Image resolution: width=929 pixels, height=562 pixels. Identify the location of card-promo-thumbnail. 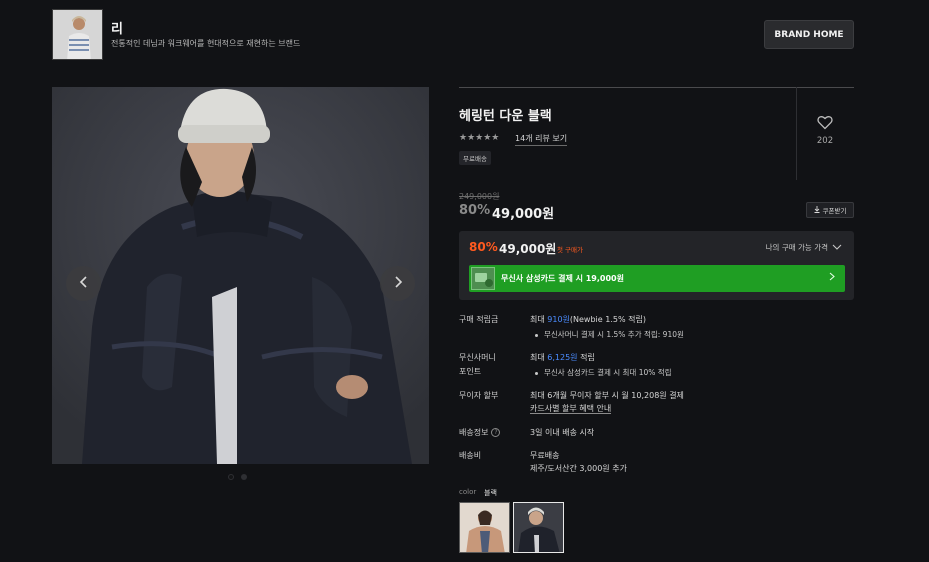
(483, 278).